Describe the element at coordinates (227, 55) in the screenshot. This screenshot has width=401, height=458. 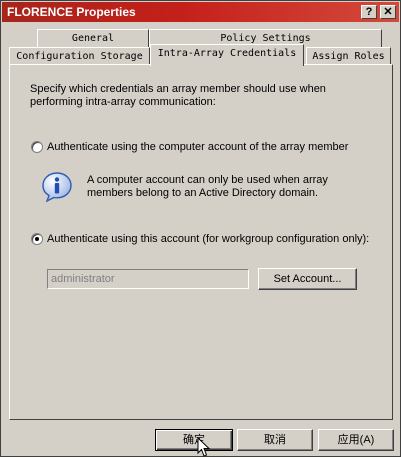
I see `tab-intra-array-credentials: Intra-Array Credentials` at that location.